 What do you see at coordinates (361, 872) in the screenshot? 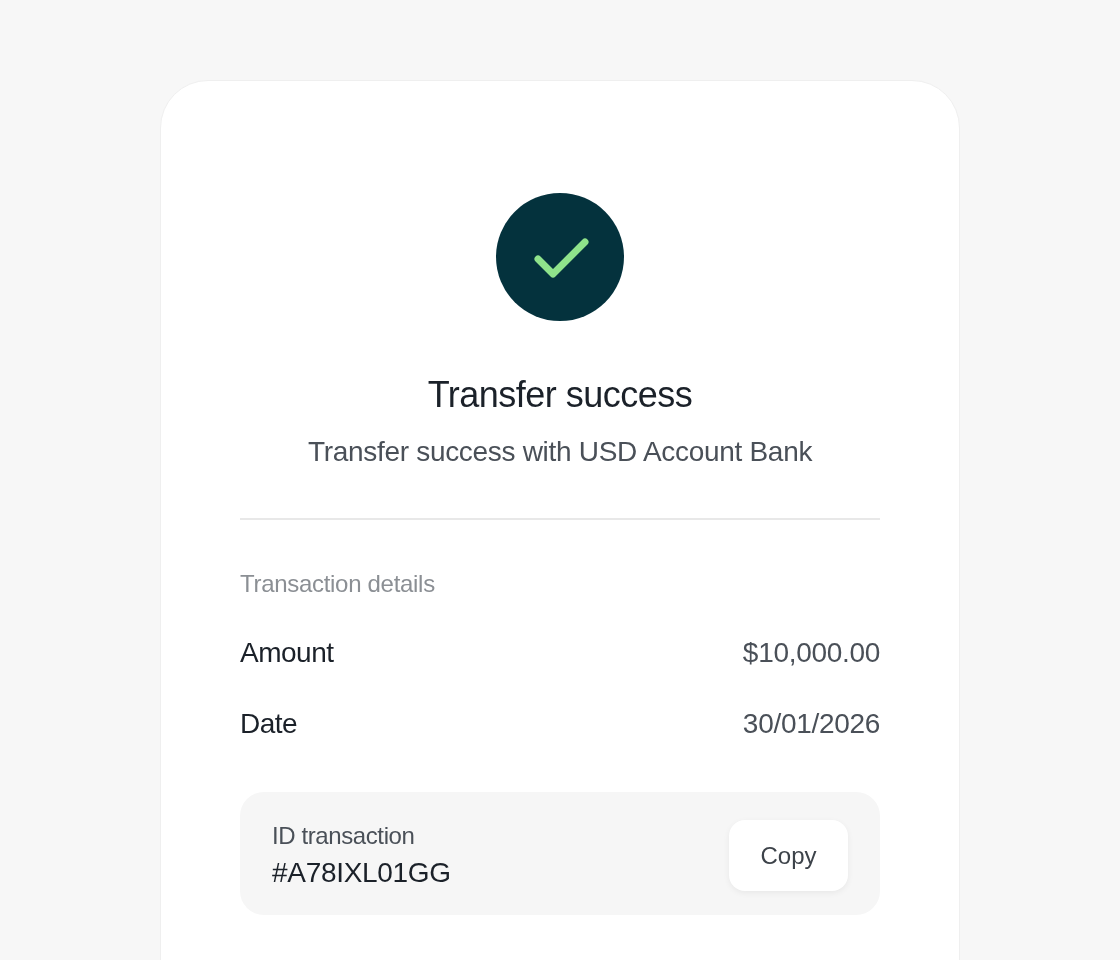
I see `transaction-id-value: #A78IXL01GG` at bounding box center [361, 872].